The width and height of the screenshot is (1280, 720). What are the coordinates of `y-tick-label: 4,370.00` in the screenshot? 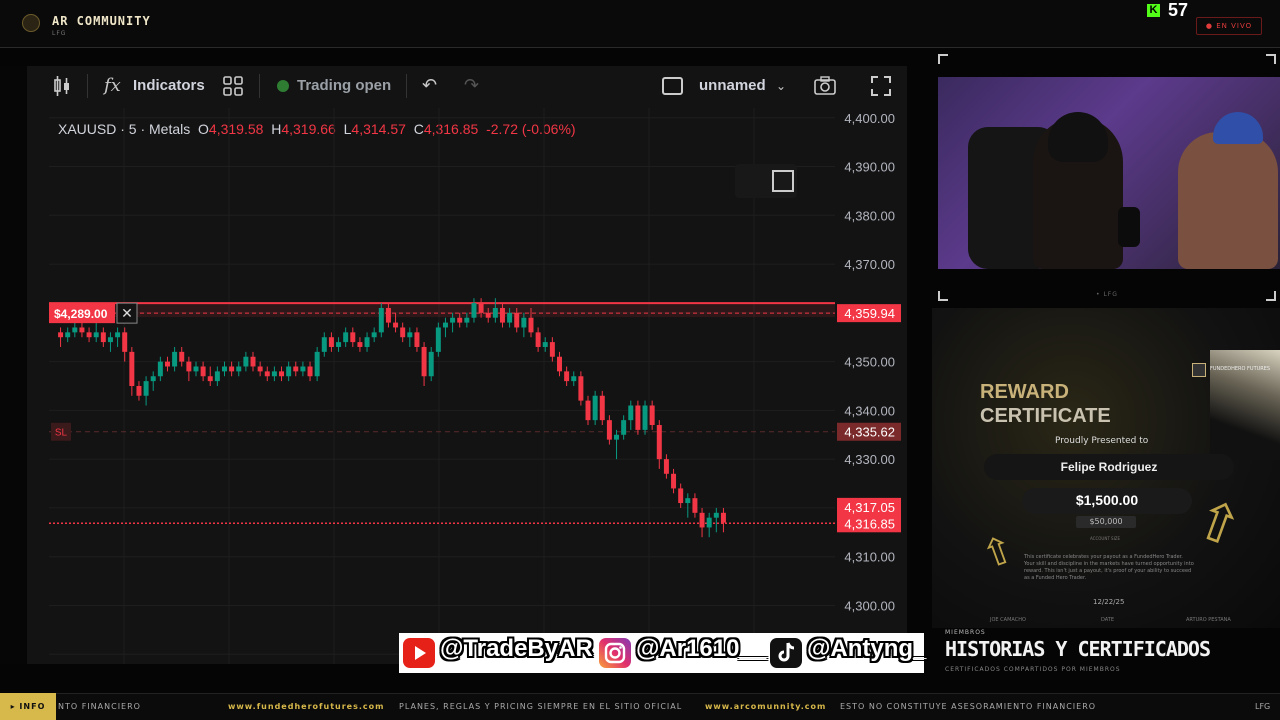 It's located at (869, 264).